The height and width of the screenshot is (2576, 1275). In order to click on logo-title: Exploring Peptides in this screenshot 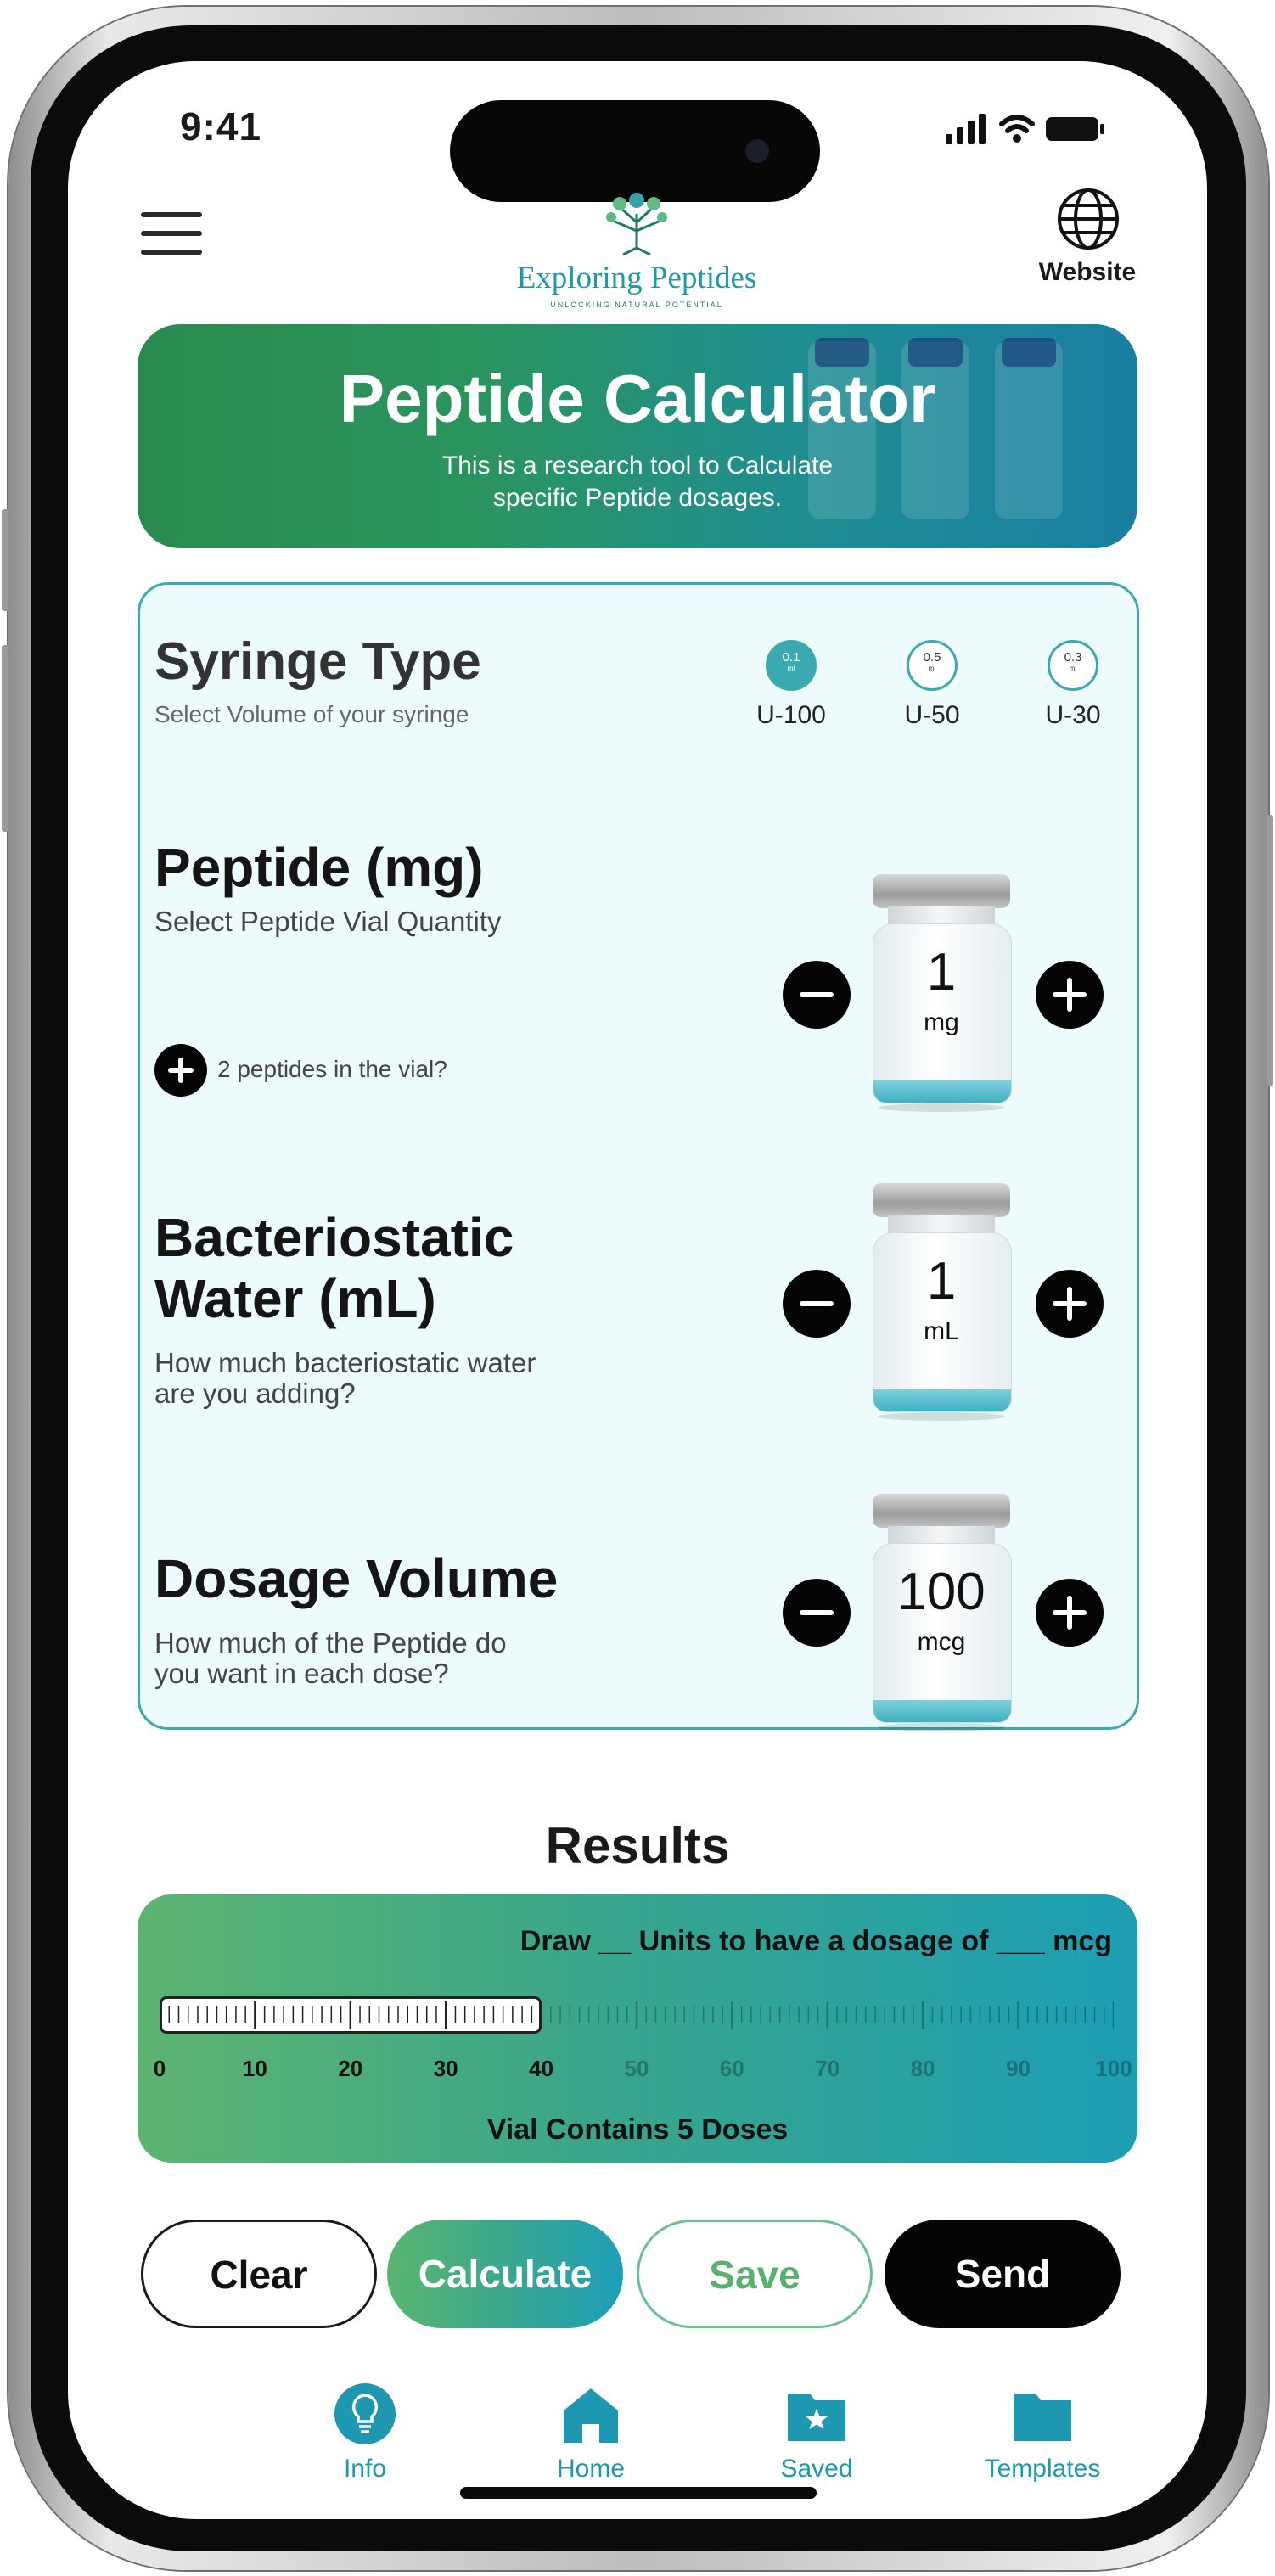, I will do `click(636, 278)`.